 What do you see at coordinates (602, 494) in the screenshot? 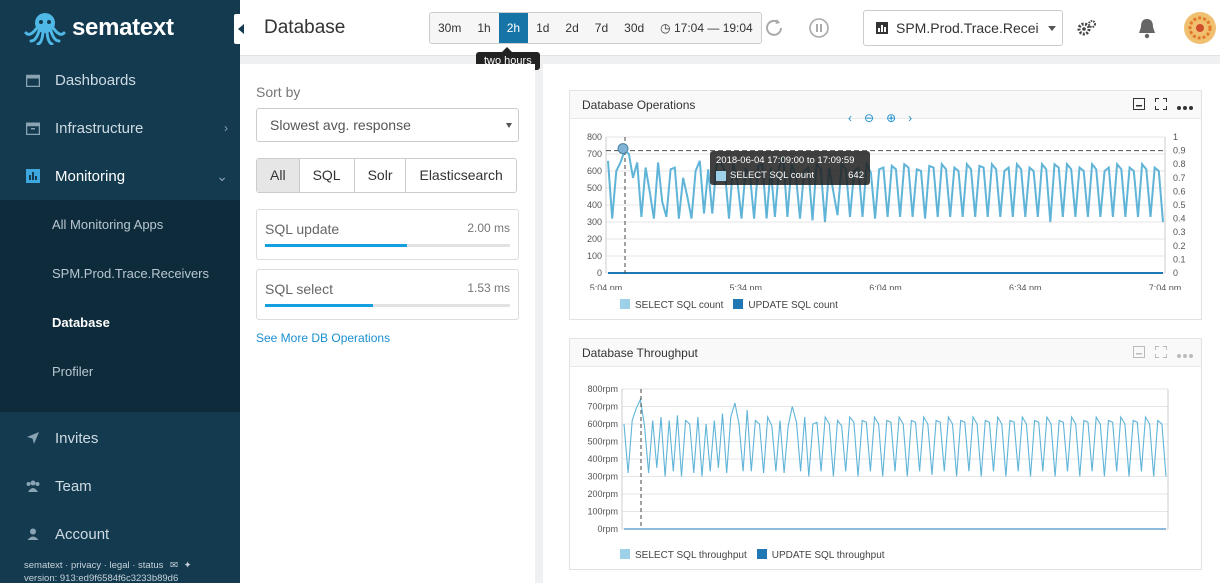
I see `y-tick-label: 200rpm` at bounding box center [602, 494].